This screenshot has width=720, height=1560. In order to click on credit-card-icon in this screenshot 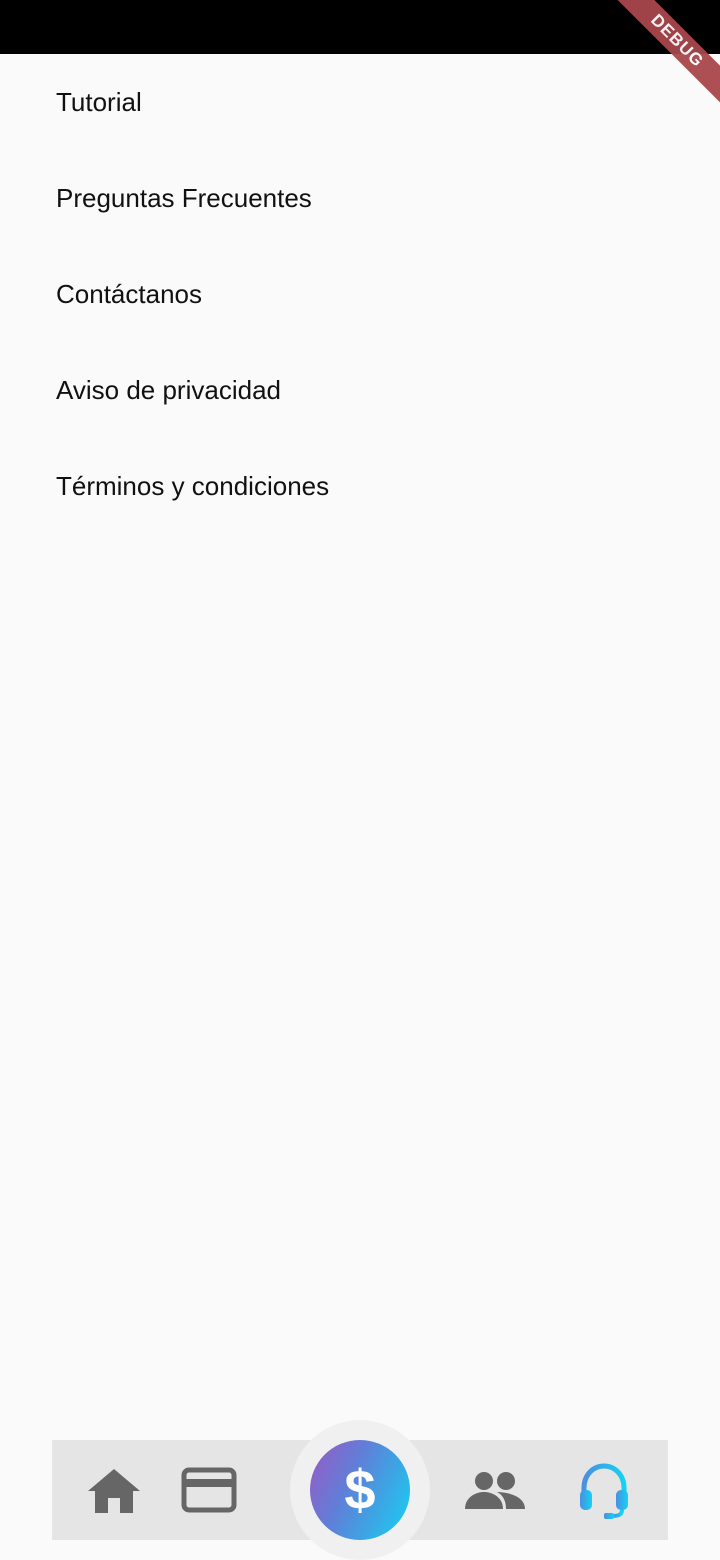, I will do `click(209, 1490)`.